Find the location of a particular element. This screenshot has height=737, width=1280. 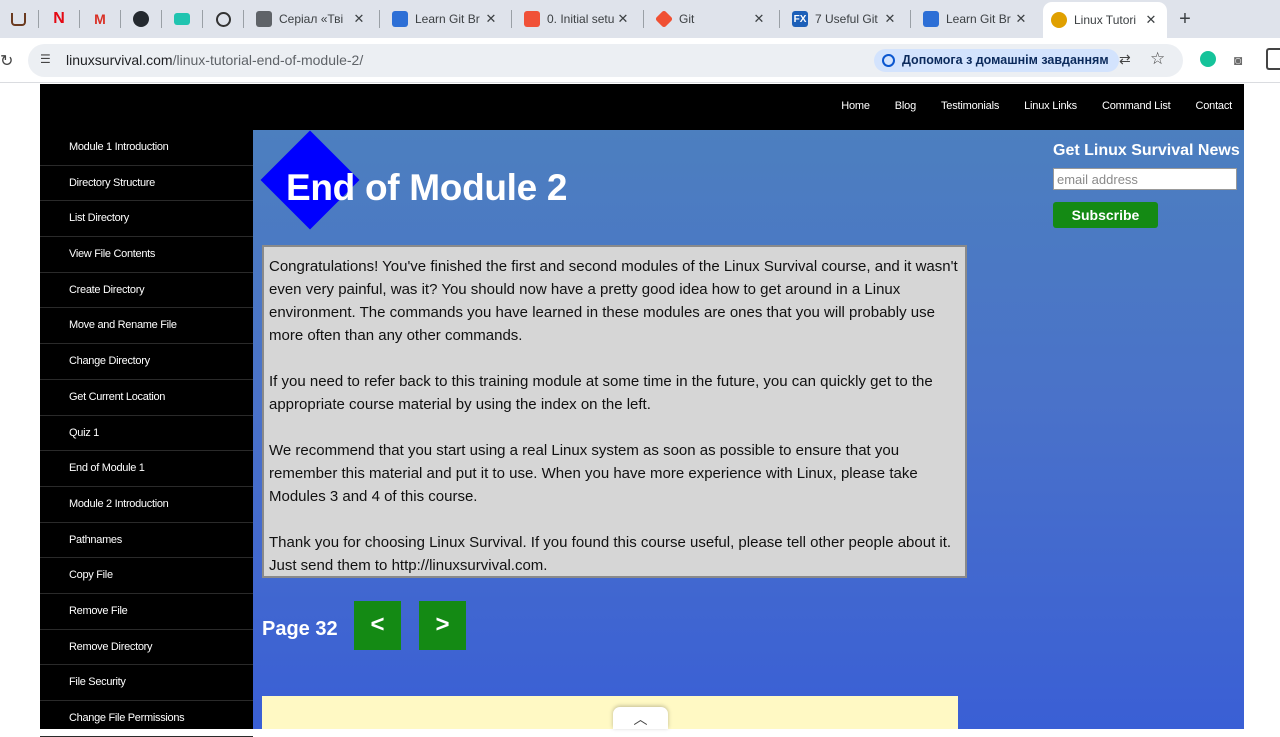

sidebar-item-directory-structure: Directory Structure is located at coordinates (146, 184).